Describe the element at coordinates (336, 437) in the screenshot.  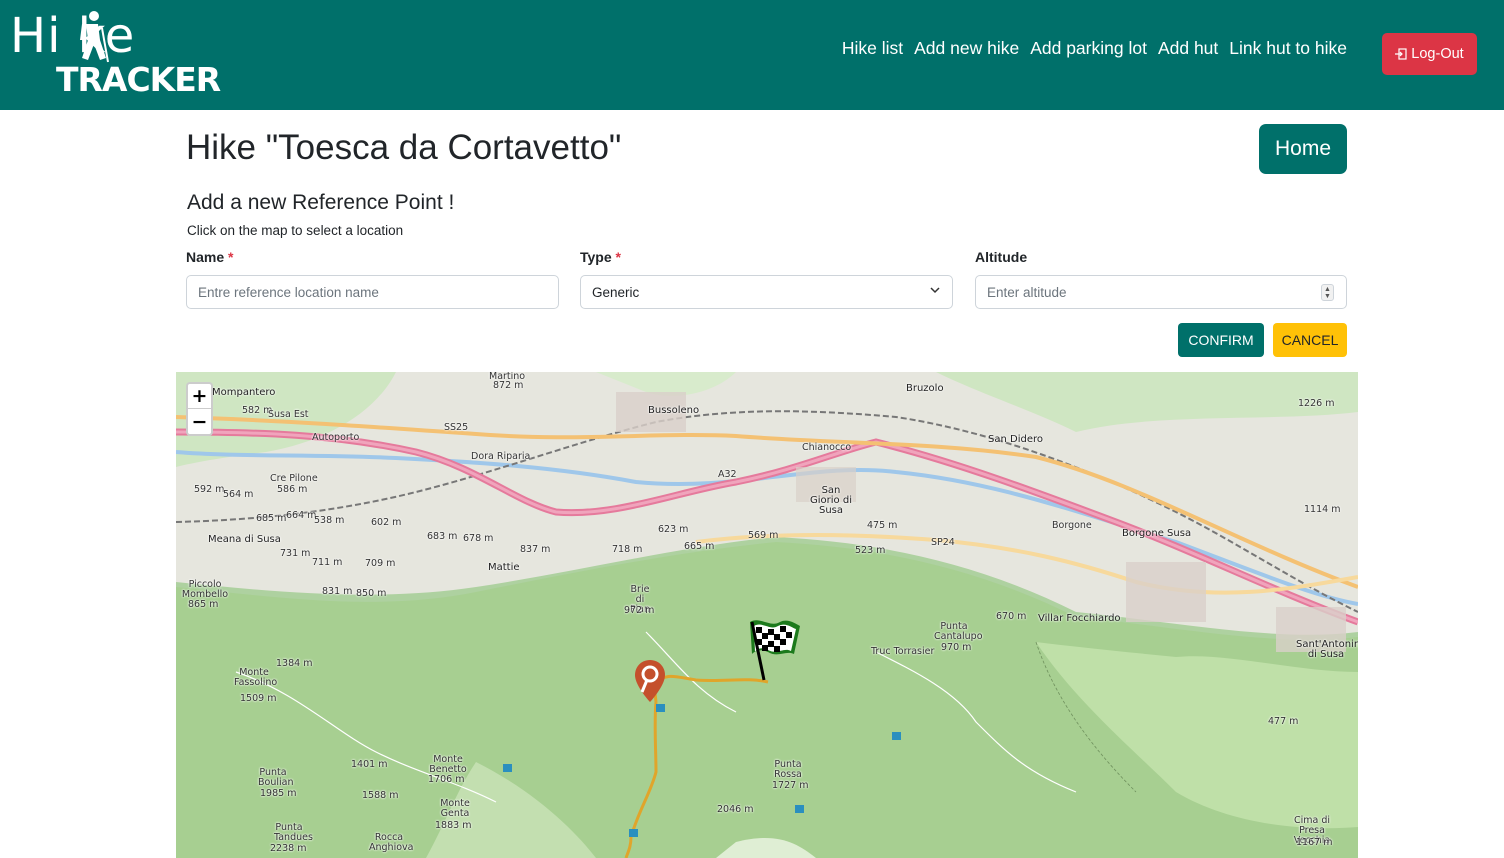
I see `map-label: Autoporto` at that location.